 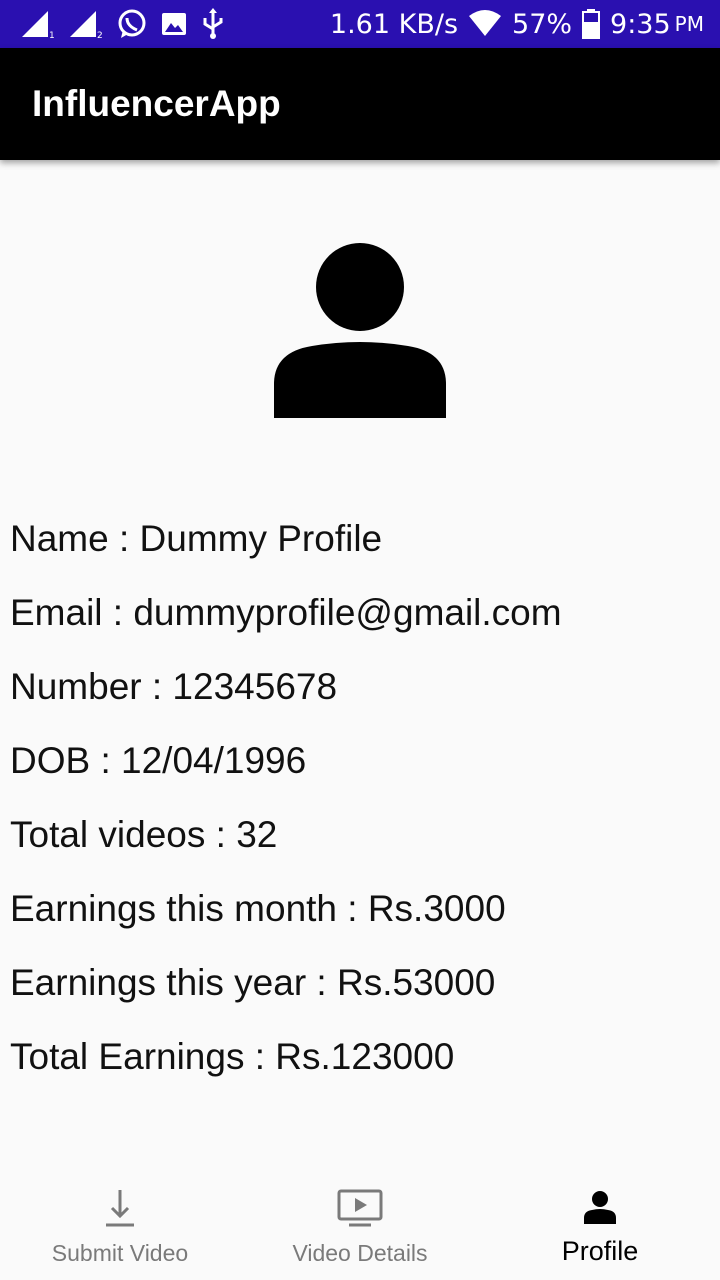 What do you see at coordinates (360, 1253) in the screenshot?
I see `nav-video-details-label: Video Details` at bounding box center [360, 1253].